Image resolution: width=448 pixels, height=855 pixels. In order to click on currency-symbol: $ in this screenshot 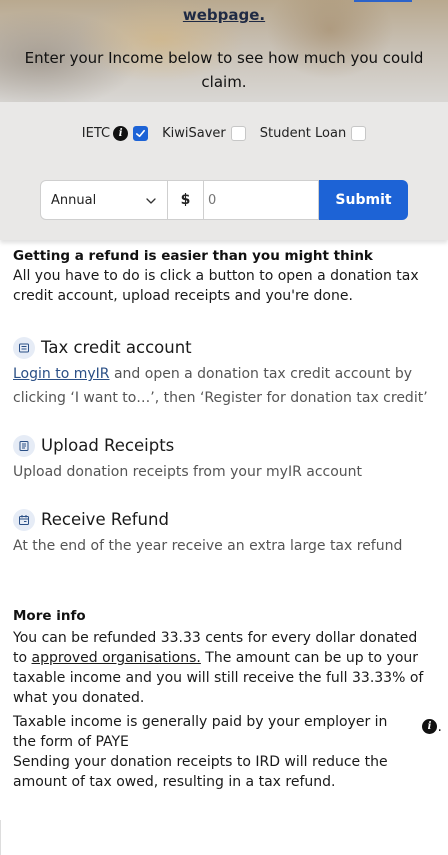, I will do `click(186, 200)`.